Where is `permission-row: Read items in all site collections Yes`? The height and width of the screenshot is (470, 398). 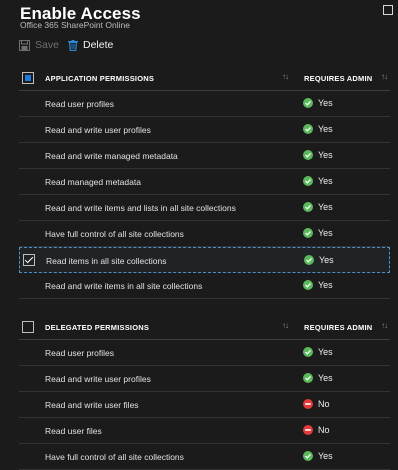
permission-row: Read items in all site collections Yes is located at coordinates (204, 260).